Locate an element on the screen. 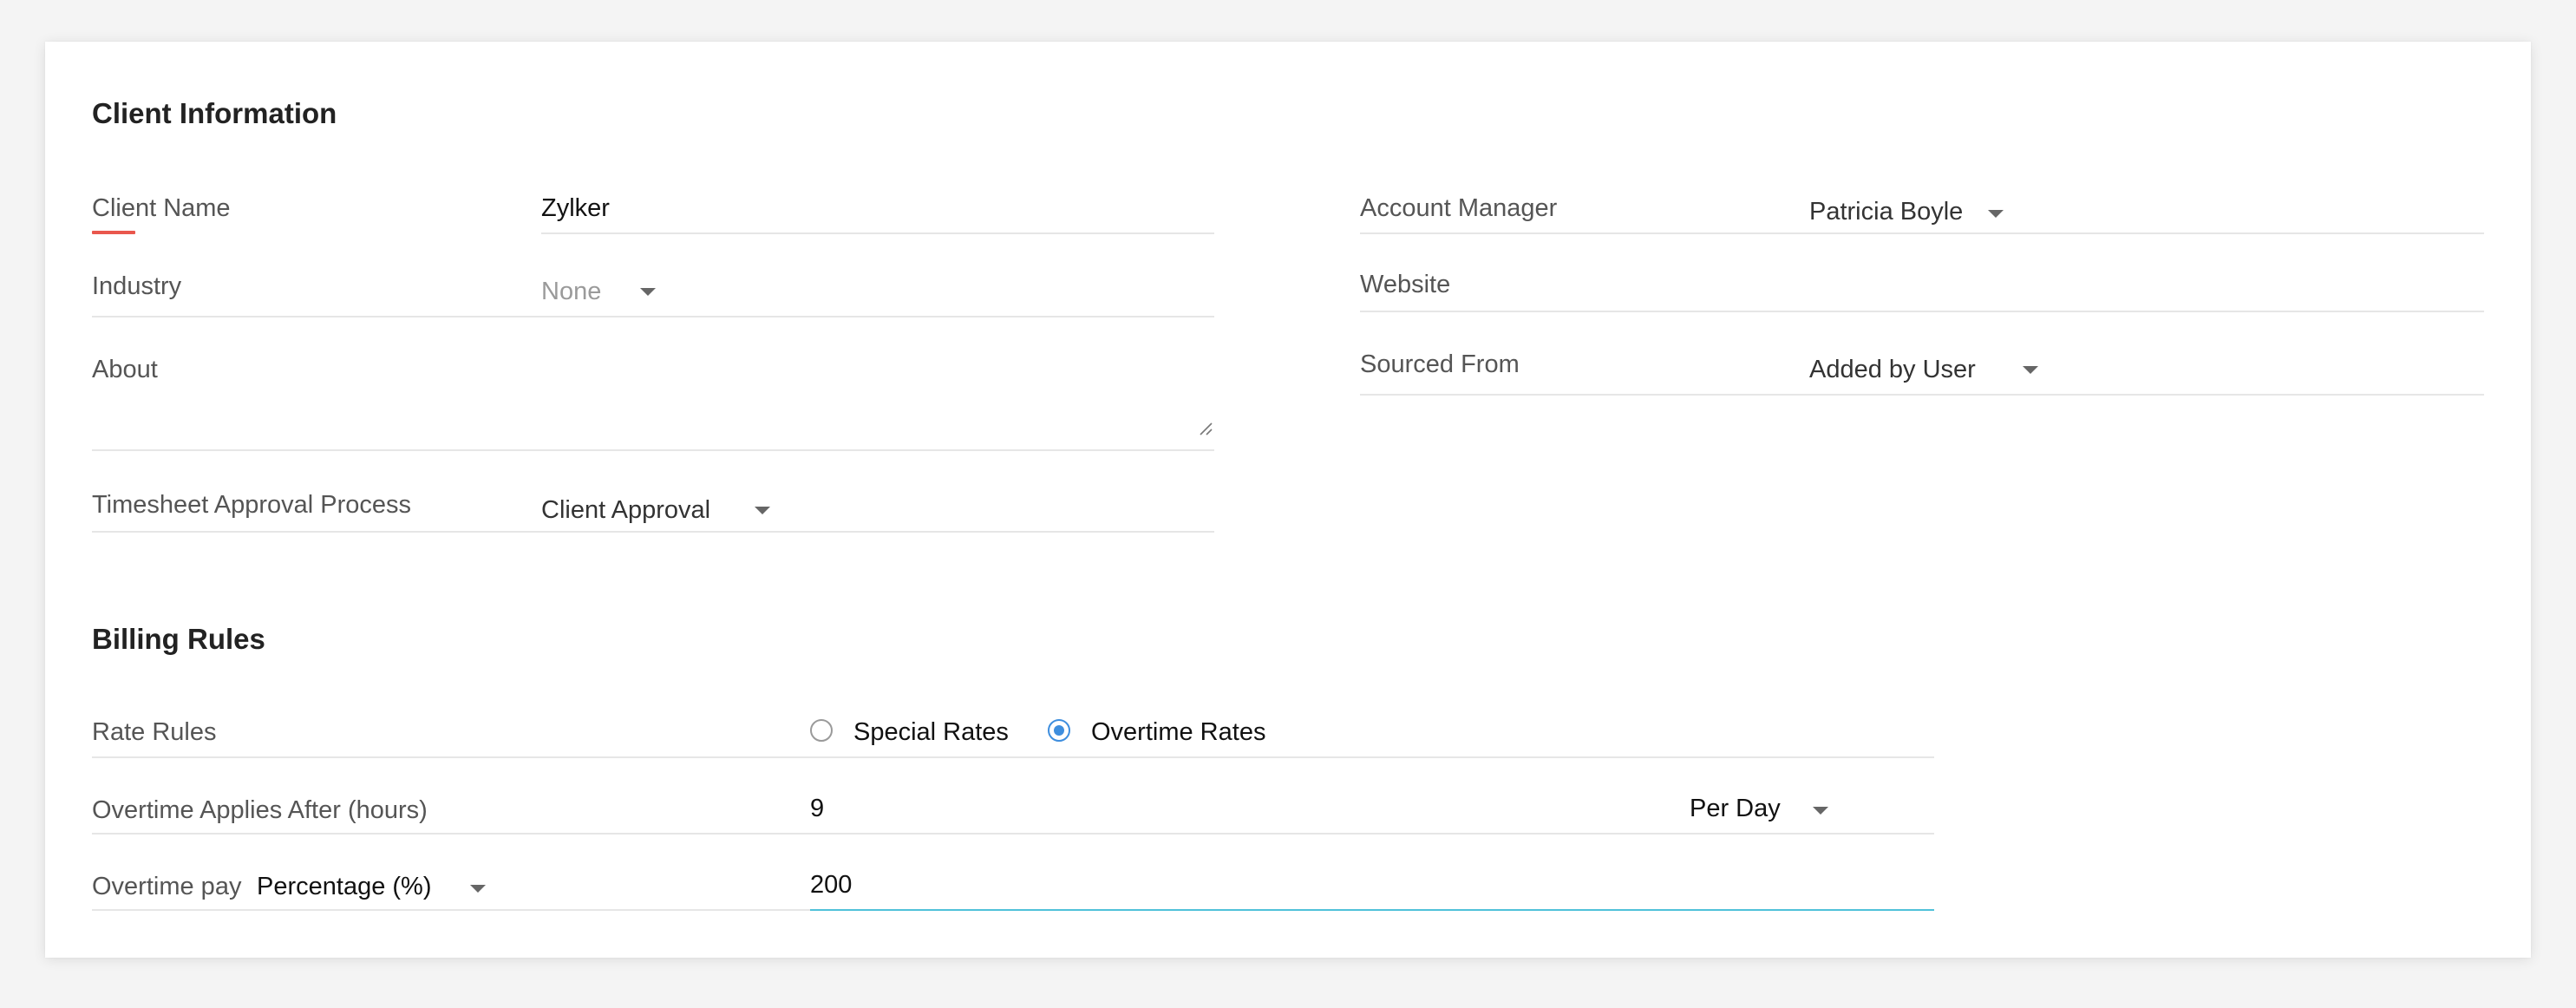 This screenshot has width=2576, height=1008. website-label: Website is located at coordinates (1405, 284).